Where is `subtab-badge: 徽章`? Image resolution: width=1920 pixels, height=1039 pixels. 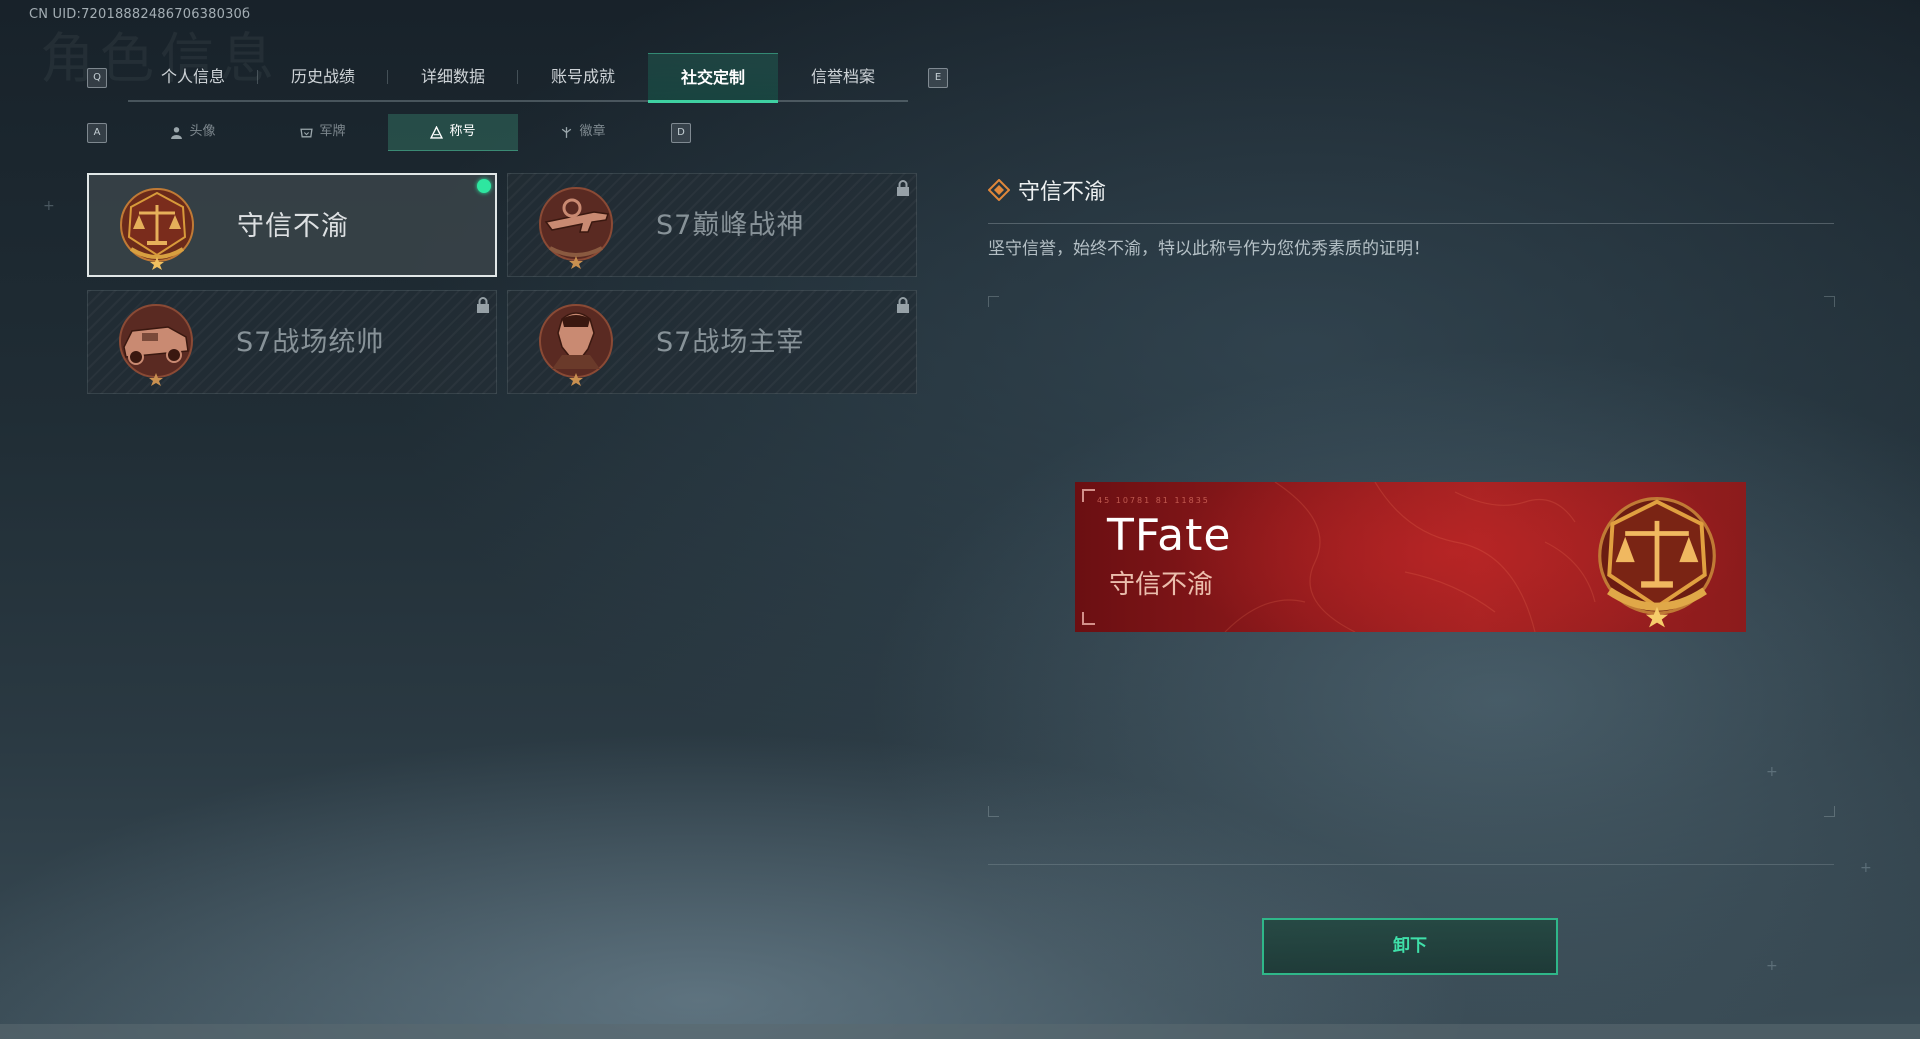
subtab-badge: 徽章 is located at coordinates (583, 132).